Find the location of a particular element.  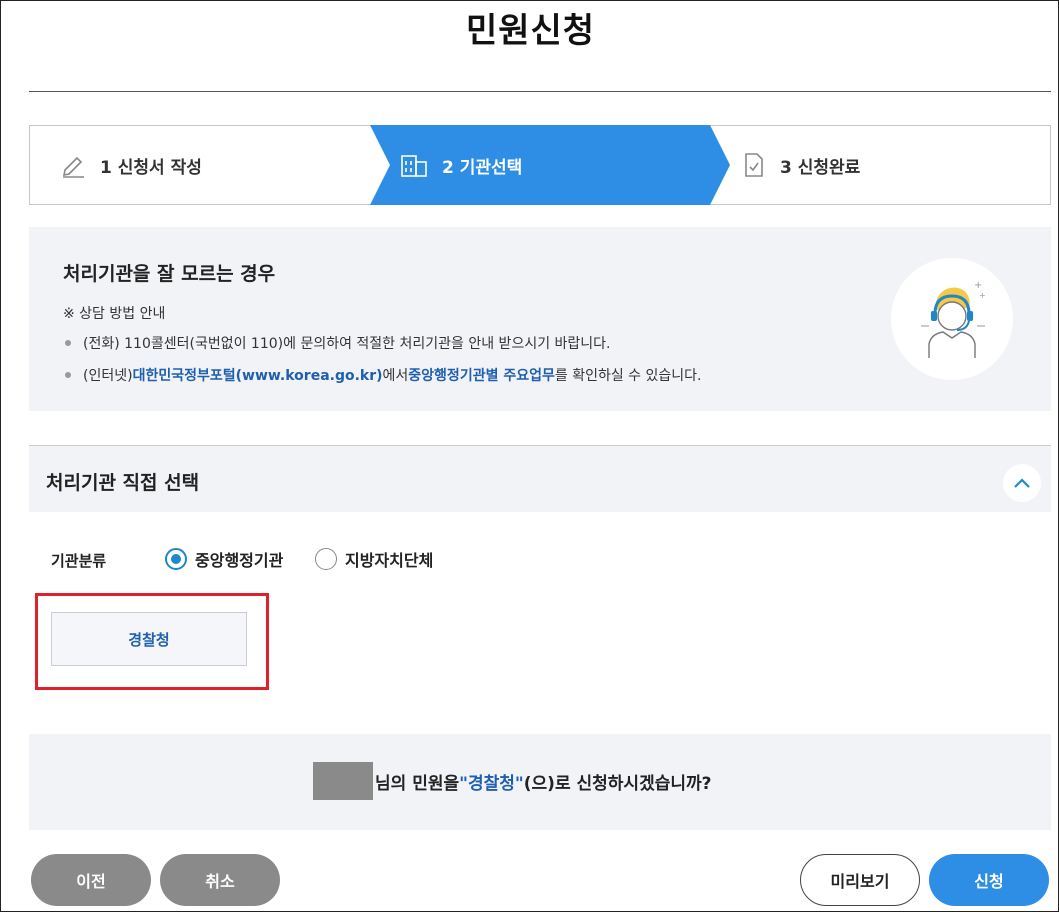

direct-select-header: 처리기관 직접 선택 is located at coordinates (540, 478).